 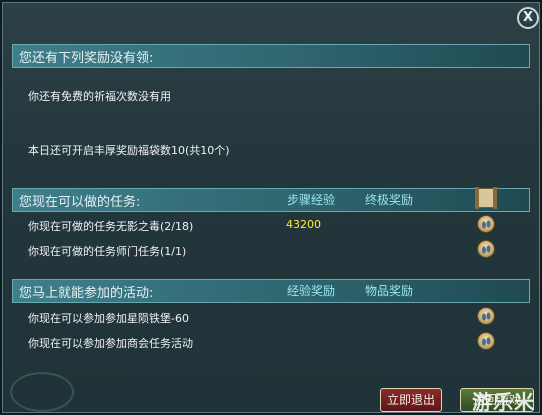 I want to click on decorative-swirl, so click(x=42, y=392).